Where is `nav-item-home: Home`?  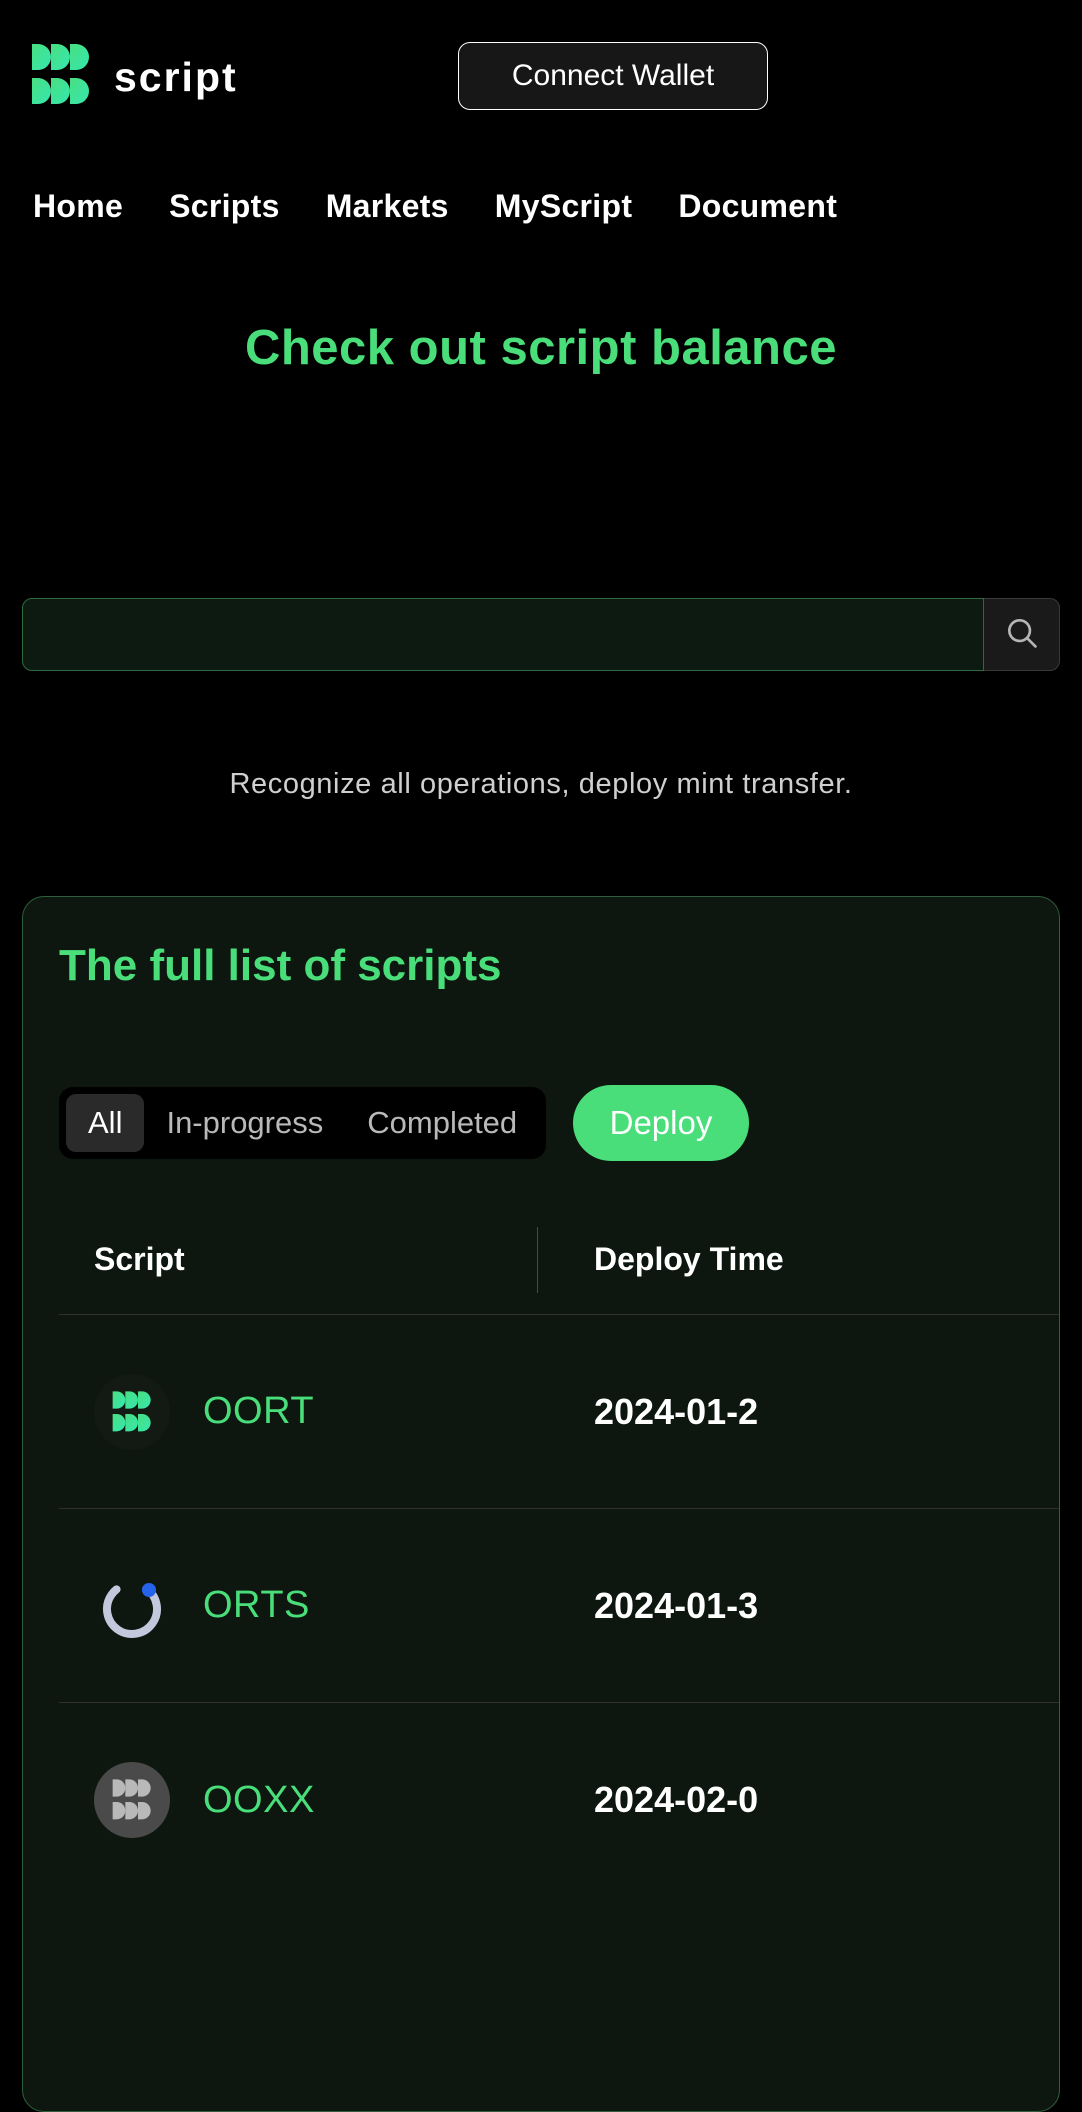 nav-item-home: Home is located at coordinates (78, 206).